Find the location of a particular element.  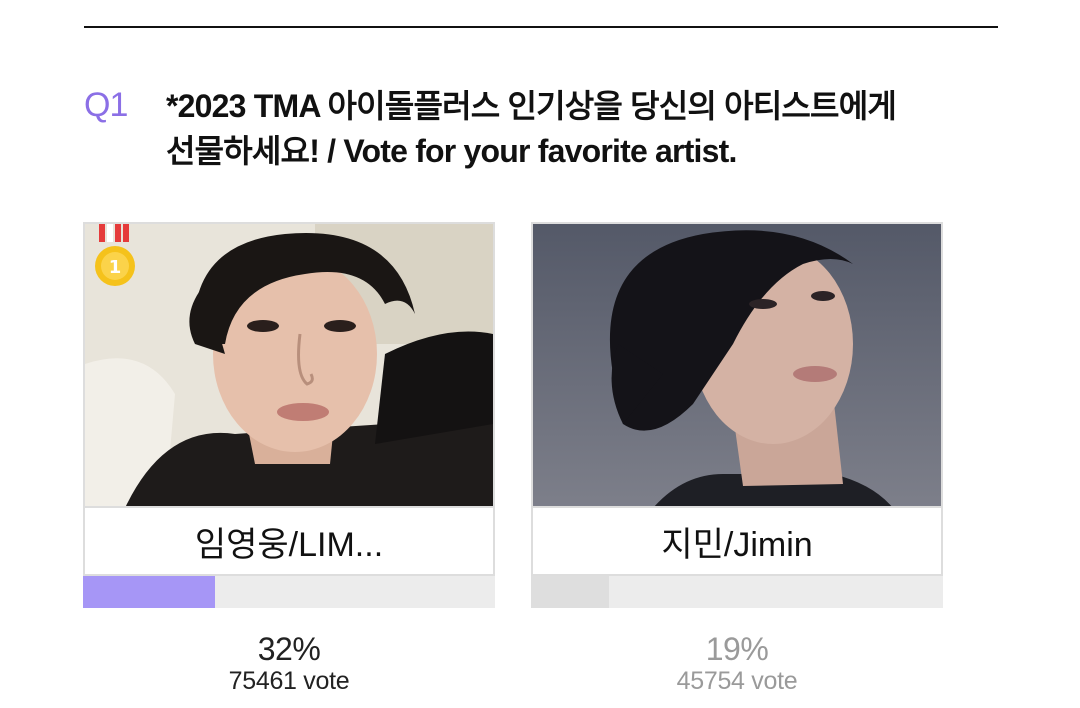

first-place-medal-icon: 1 is located at coordinates (115, 255).